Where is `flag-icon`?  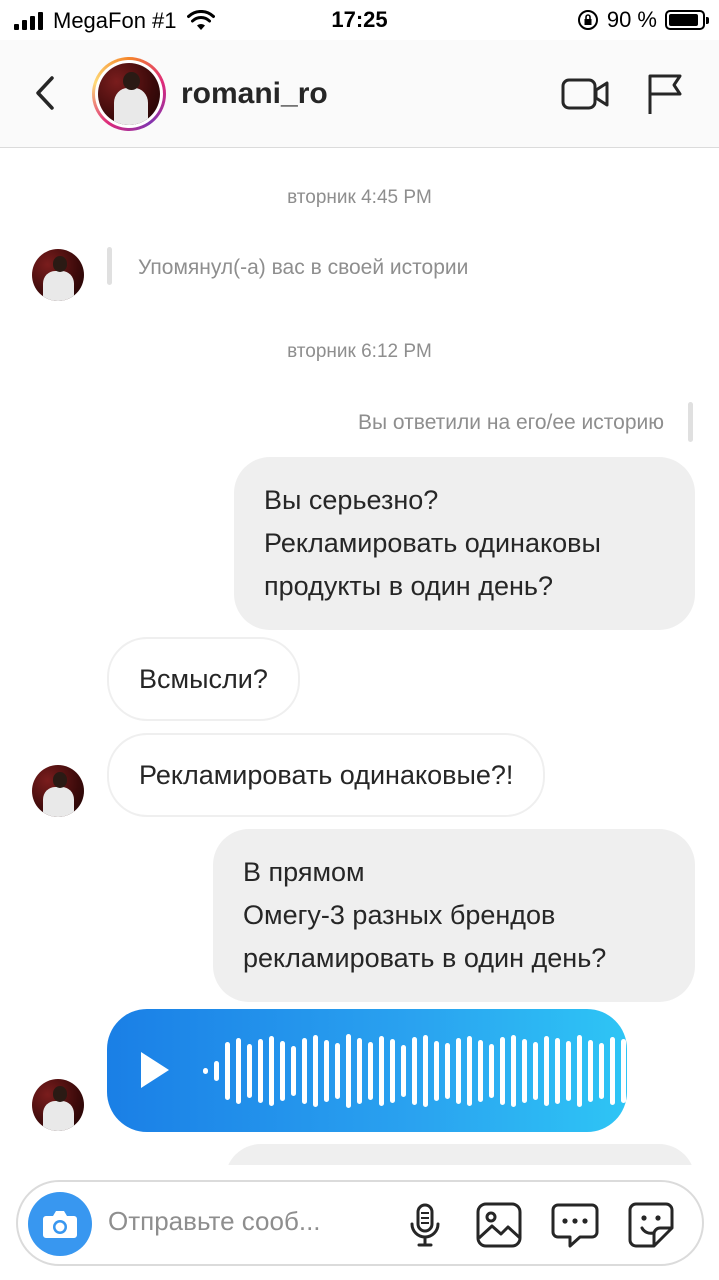 flag-icon is located at coordinates (664, 94).